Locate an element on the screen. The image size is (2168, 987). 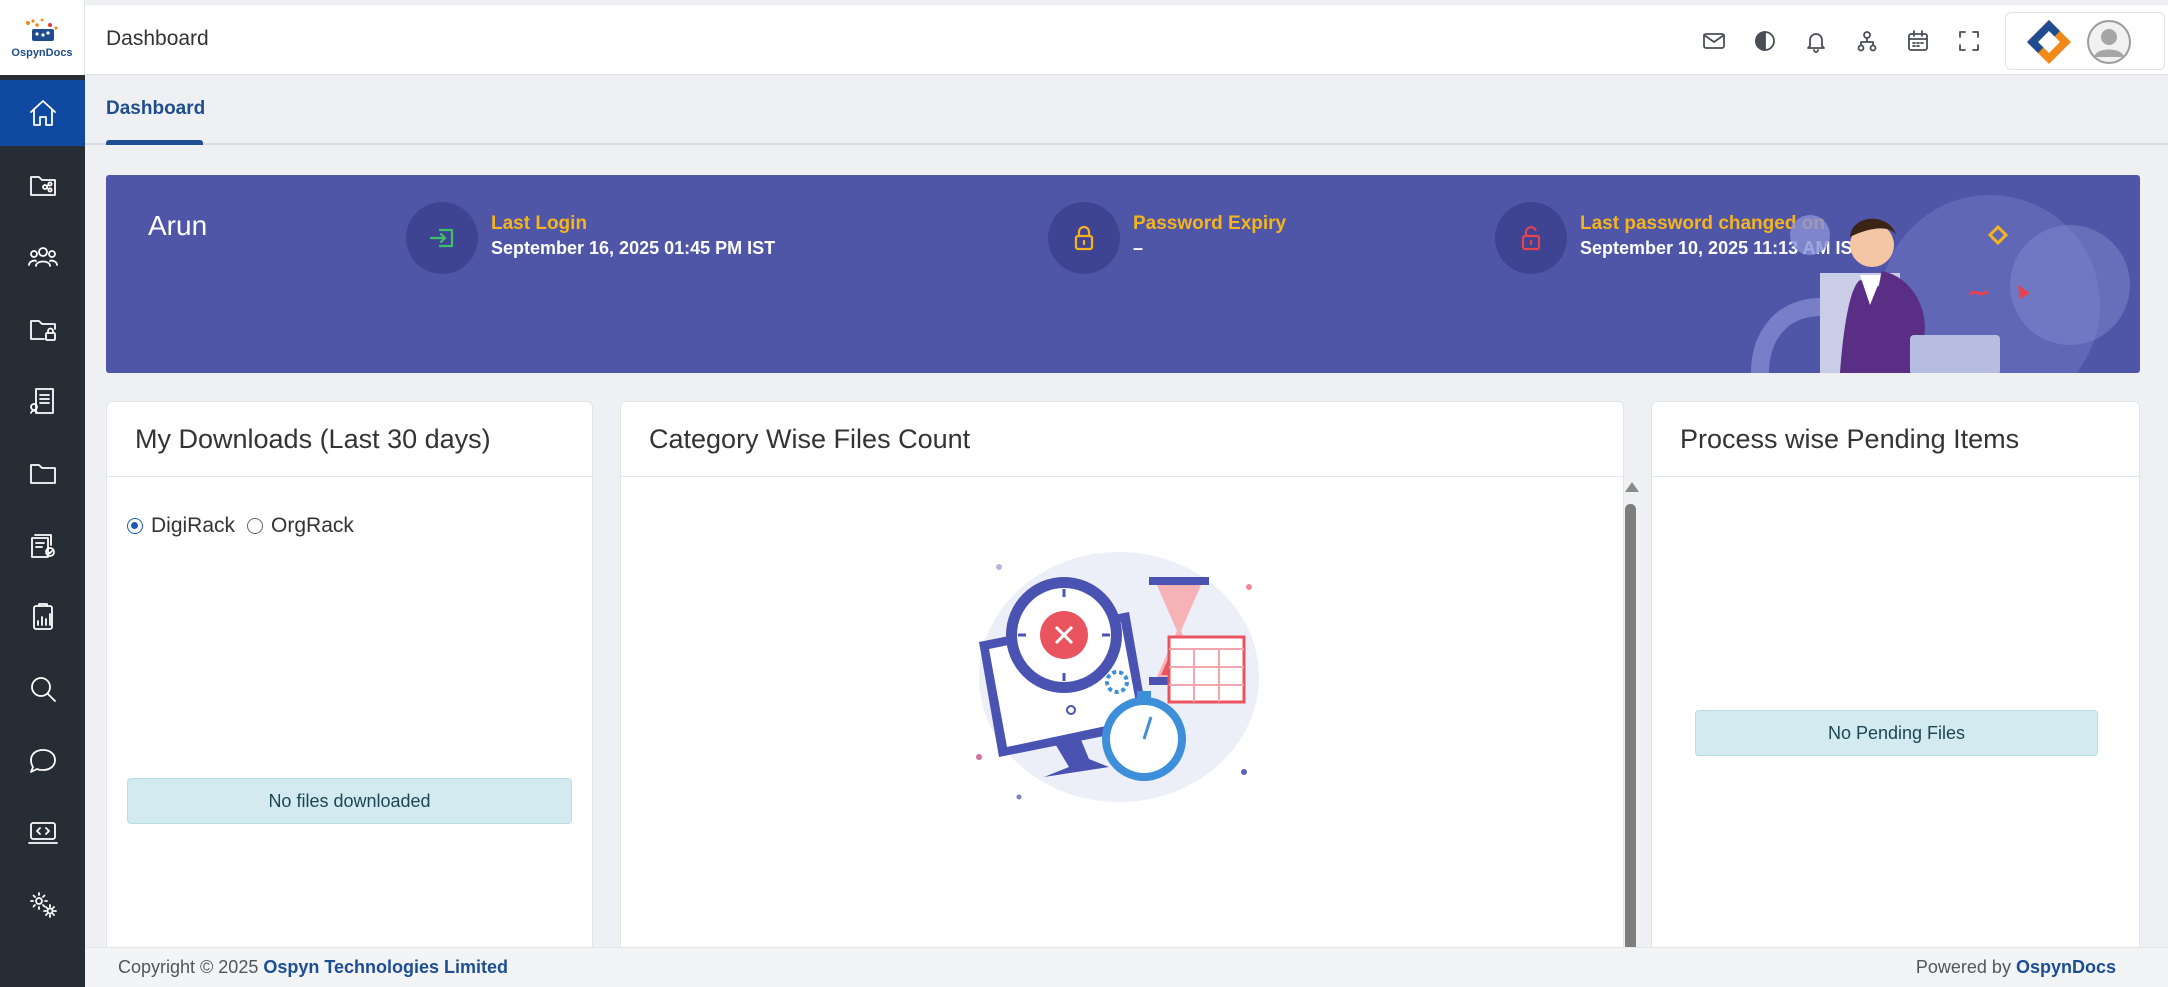
calendar-icon is located at coordinates (1918, 40).